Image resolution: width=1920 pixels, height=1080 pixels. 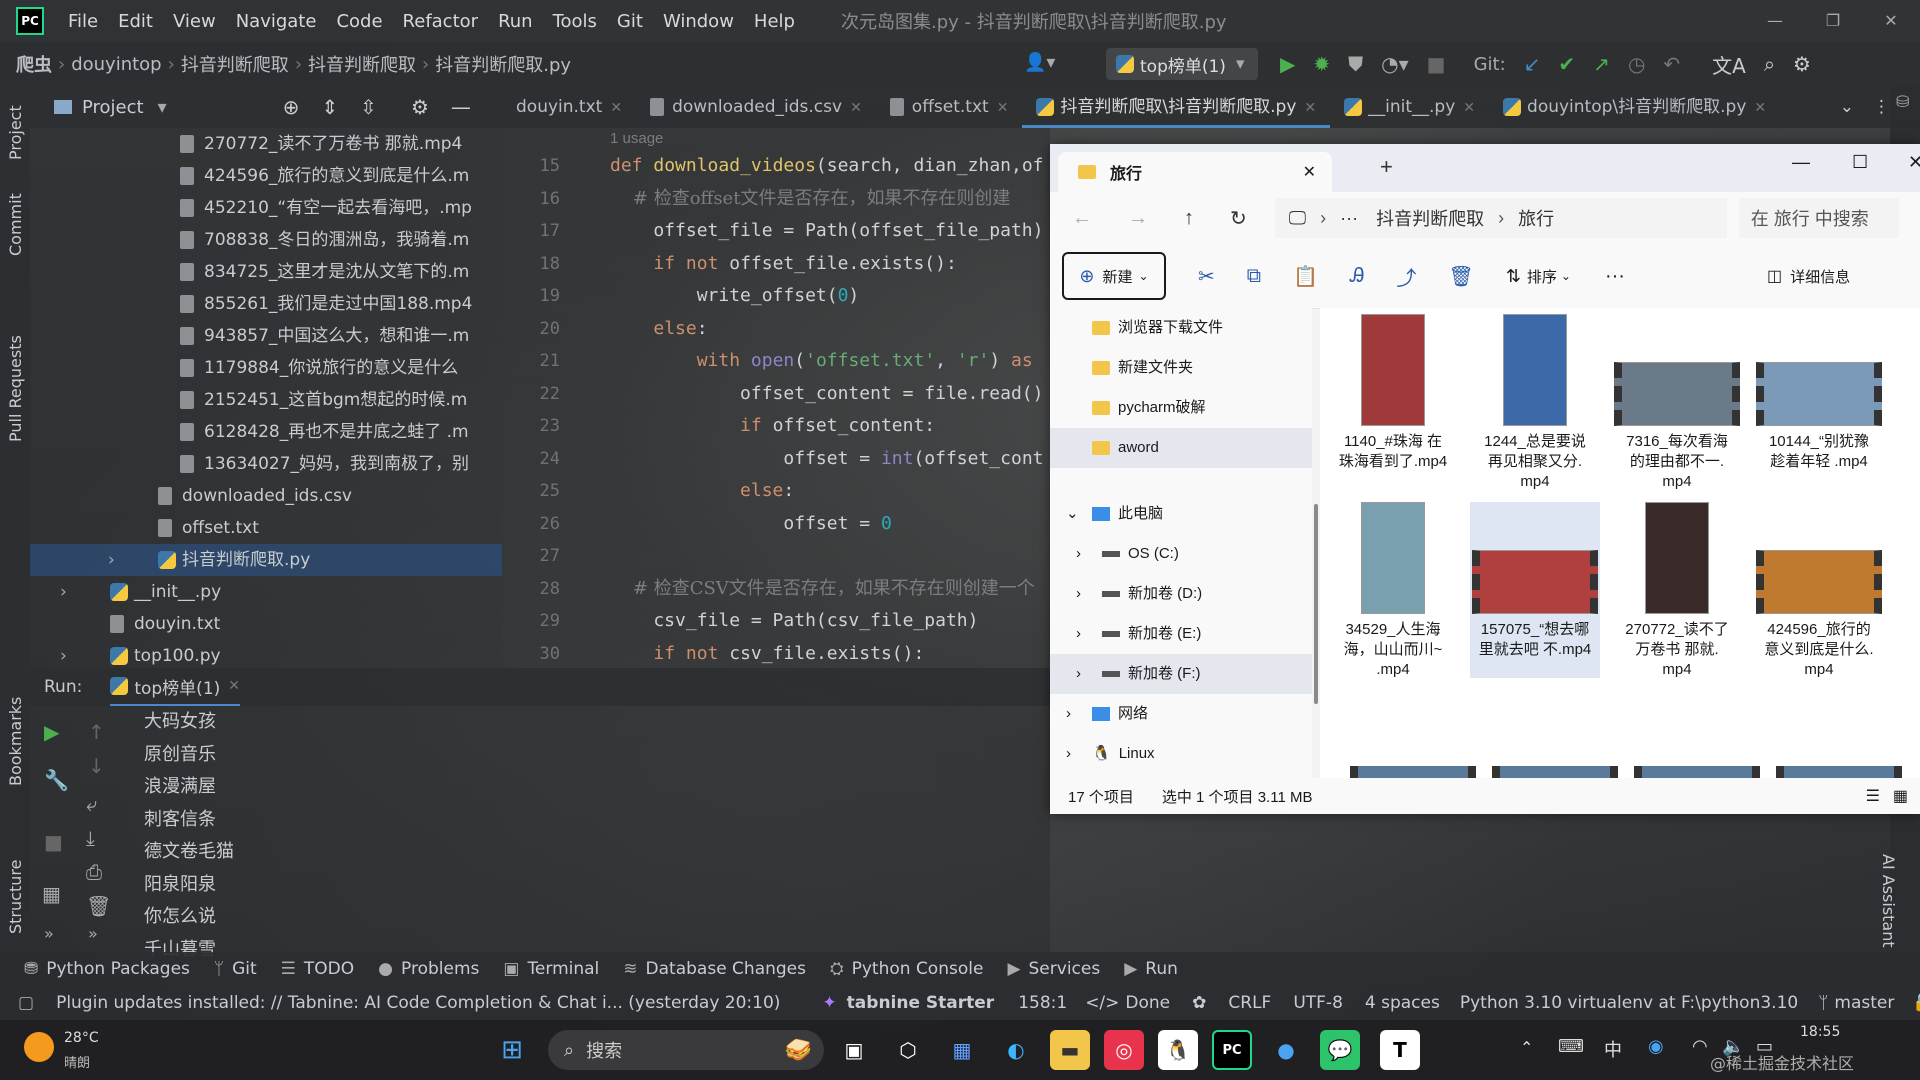 I want to click on nav-scrollbar, so click(x=1316, y=604).